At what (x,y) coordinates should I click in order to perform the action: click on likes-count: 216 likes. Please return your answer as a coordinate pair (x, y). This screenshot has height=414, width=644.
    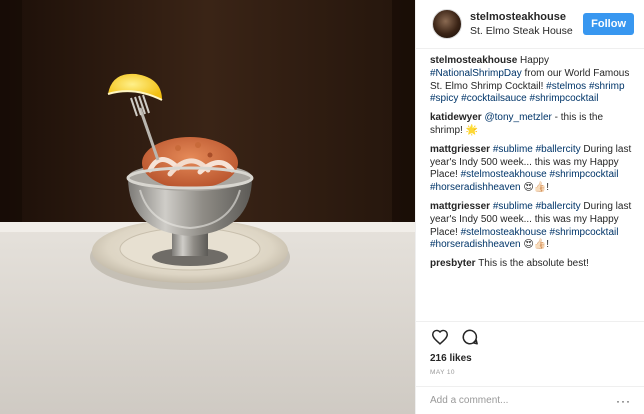
    Looking at the image, I should click on (530, 358).